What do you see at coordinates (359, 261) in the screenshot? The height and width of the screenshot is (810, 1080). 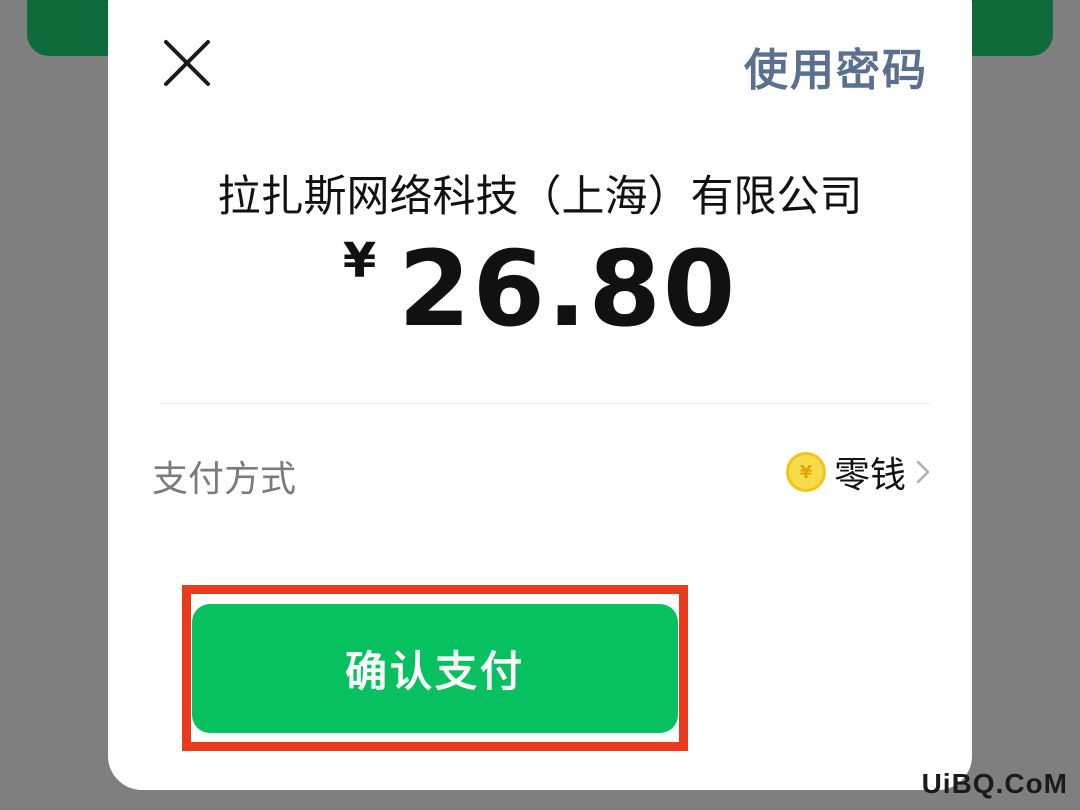 I see `currency-symbol: ¥` at bounding box center [359, 261].